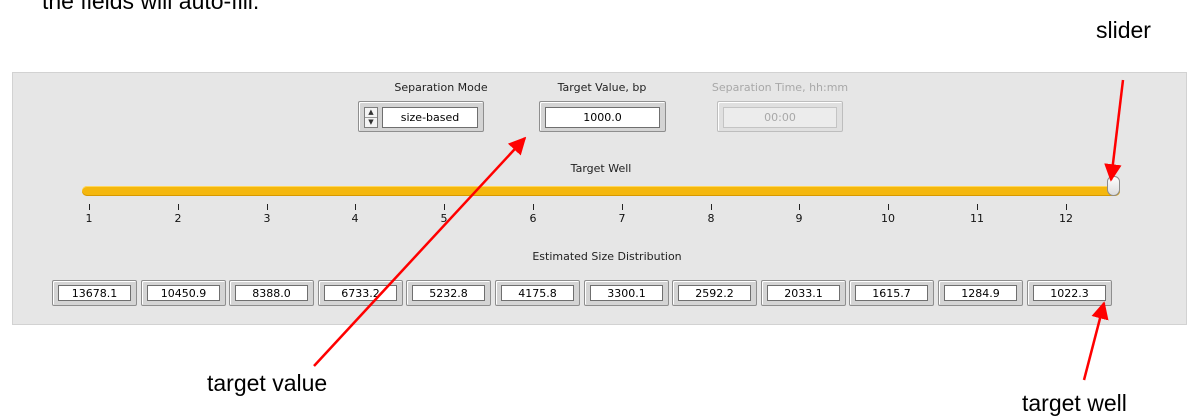 The image size is (1198, 419). Describe the element at coordinates (1095, 341) in the screenshot. I see `target-well-arrow` at that location.